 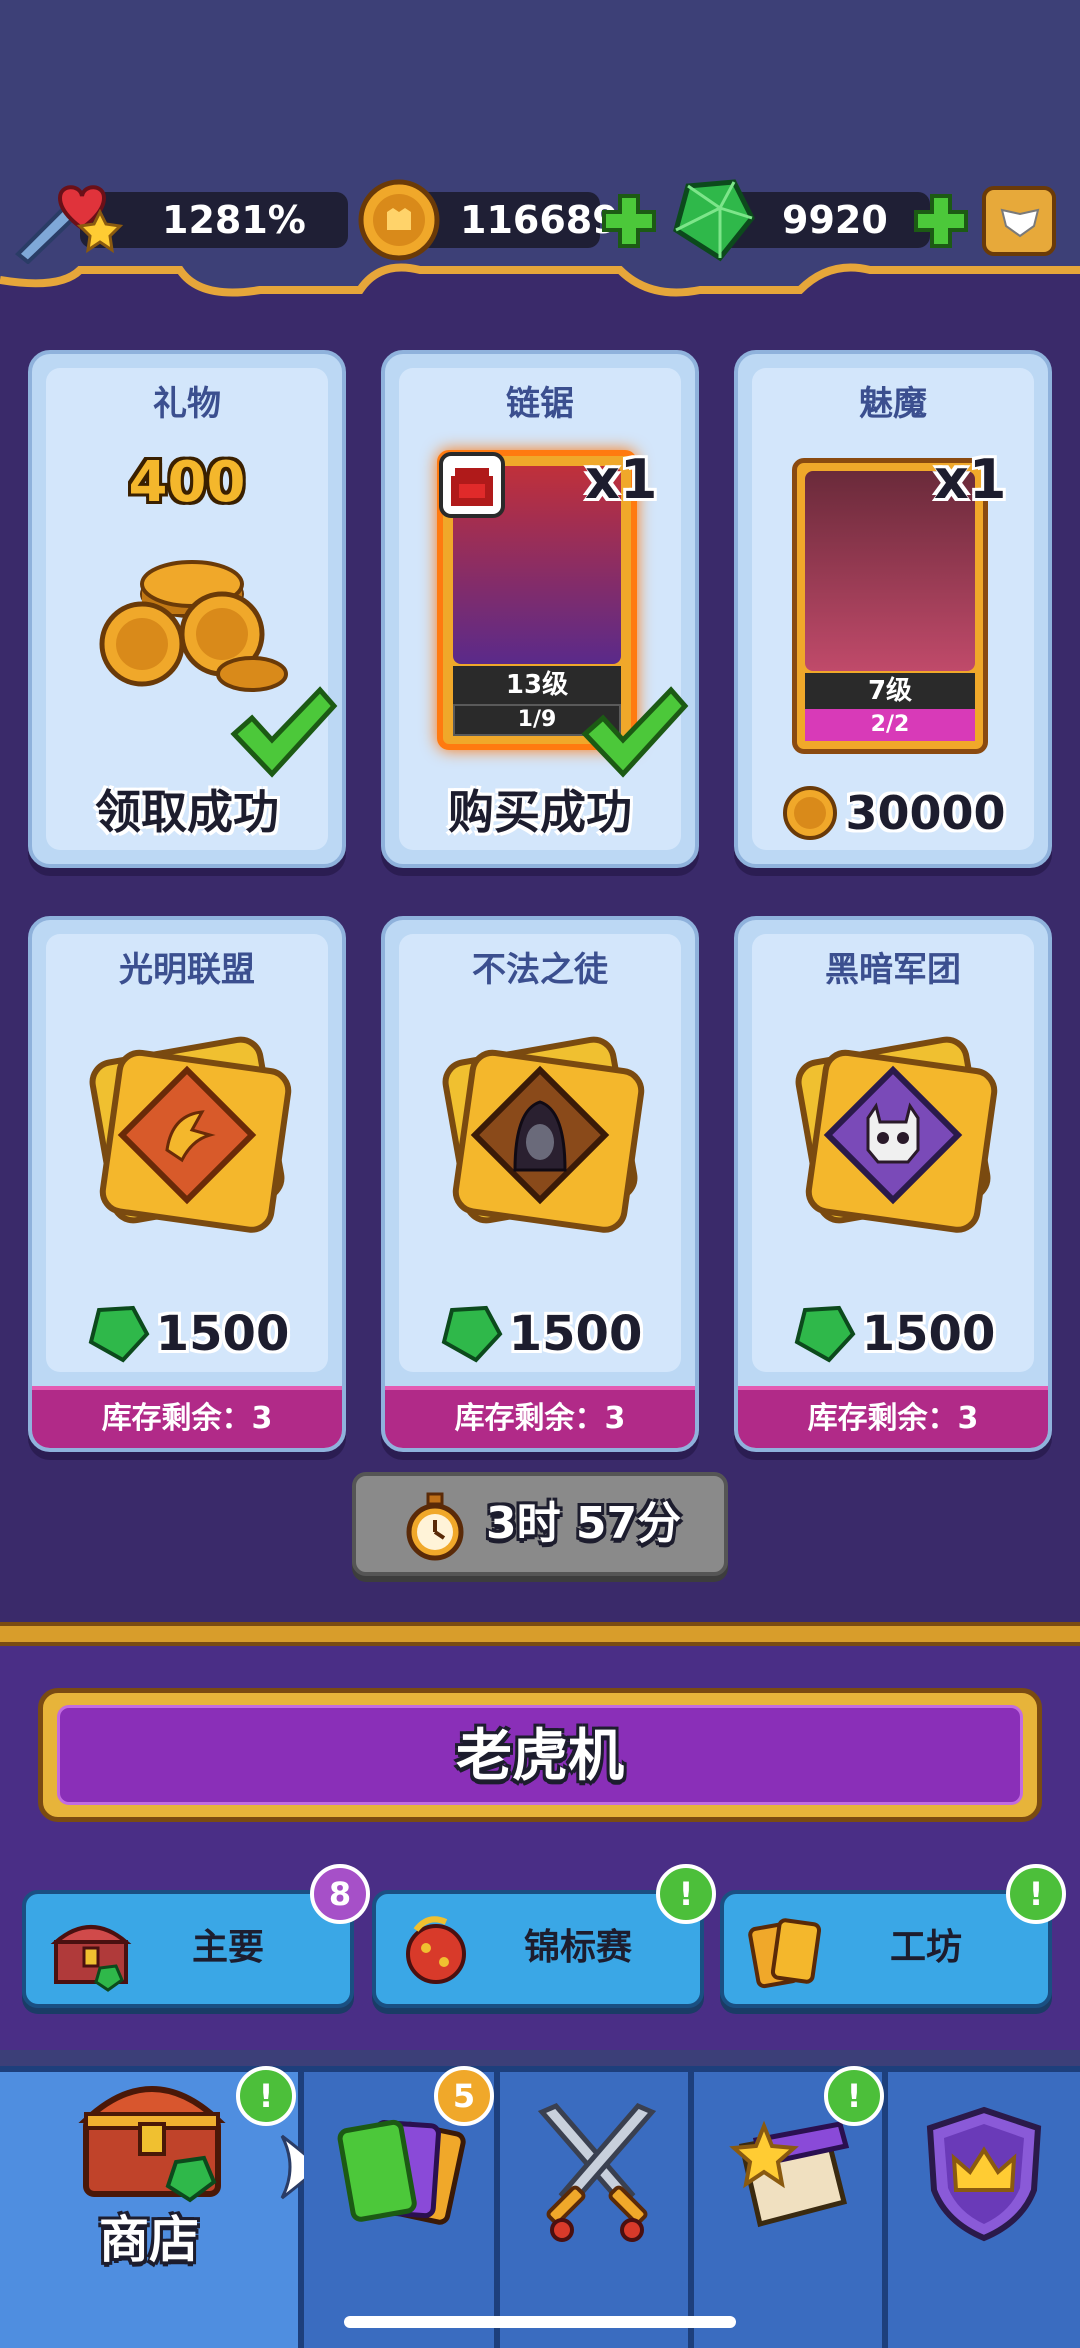 What do you see at coordinates (187, 1417) in the screenshot?
I see `alliance-stock: 库存剩余：3` at bounding box center [187, 1417].